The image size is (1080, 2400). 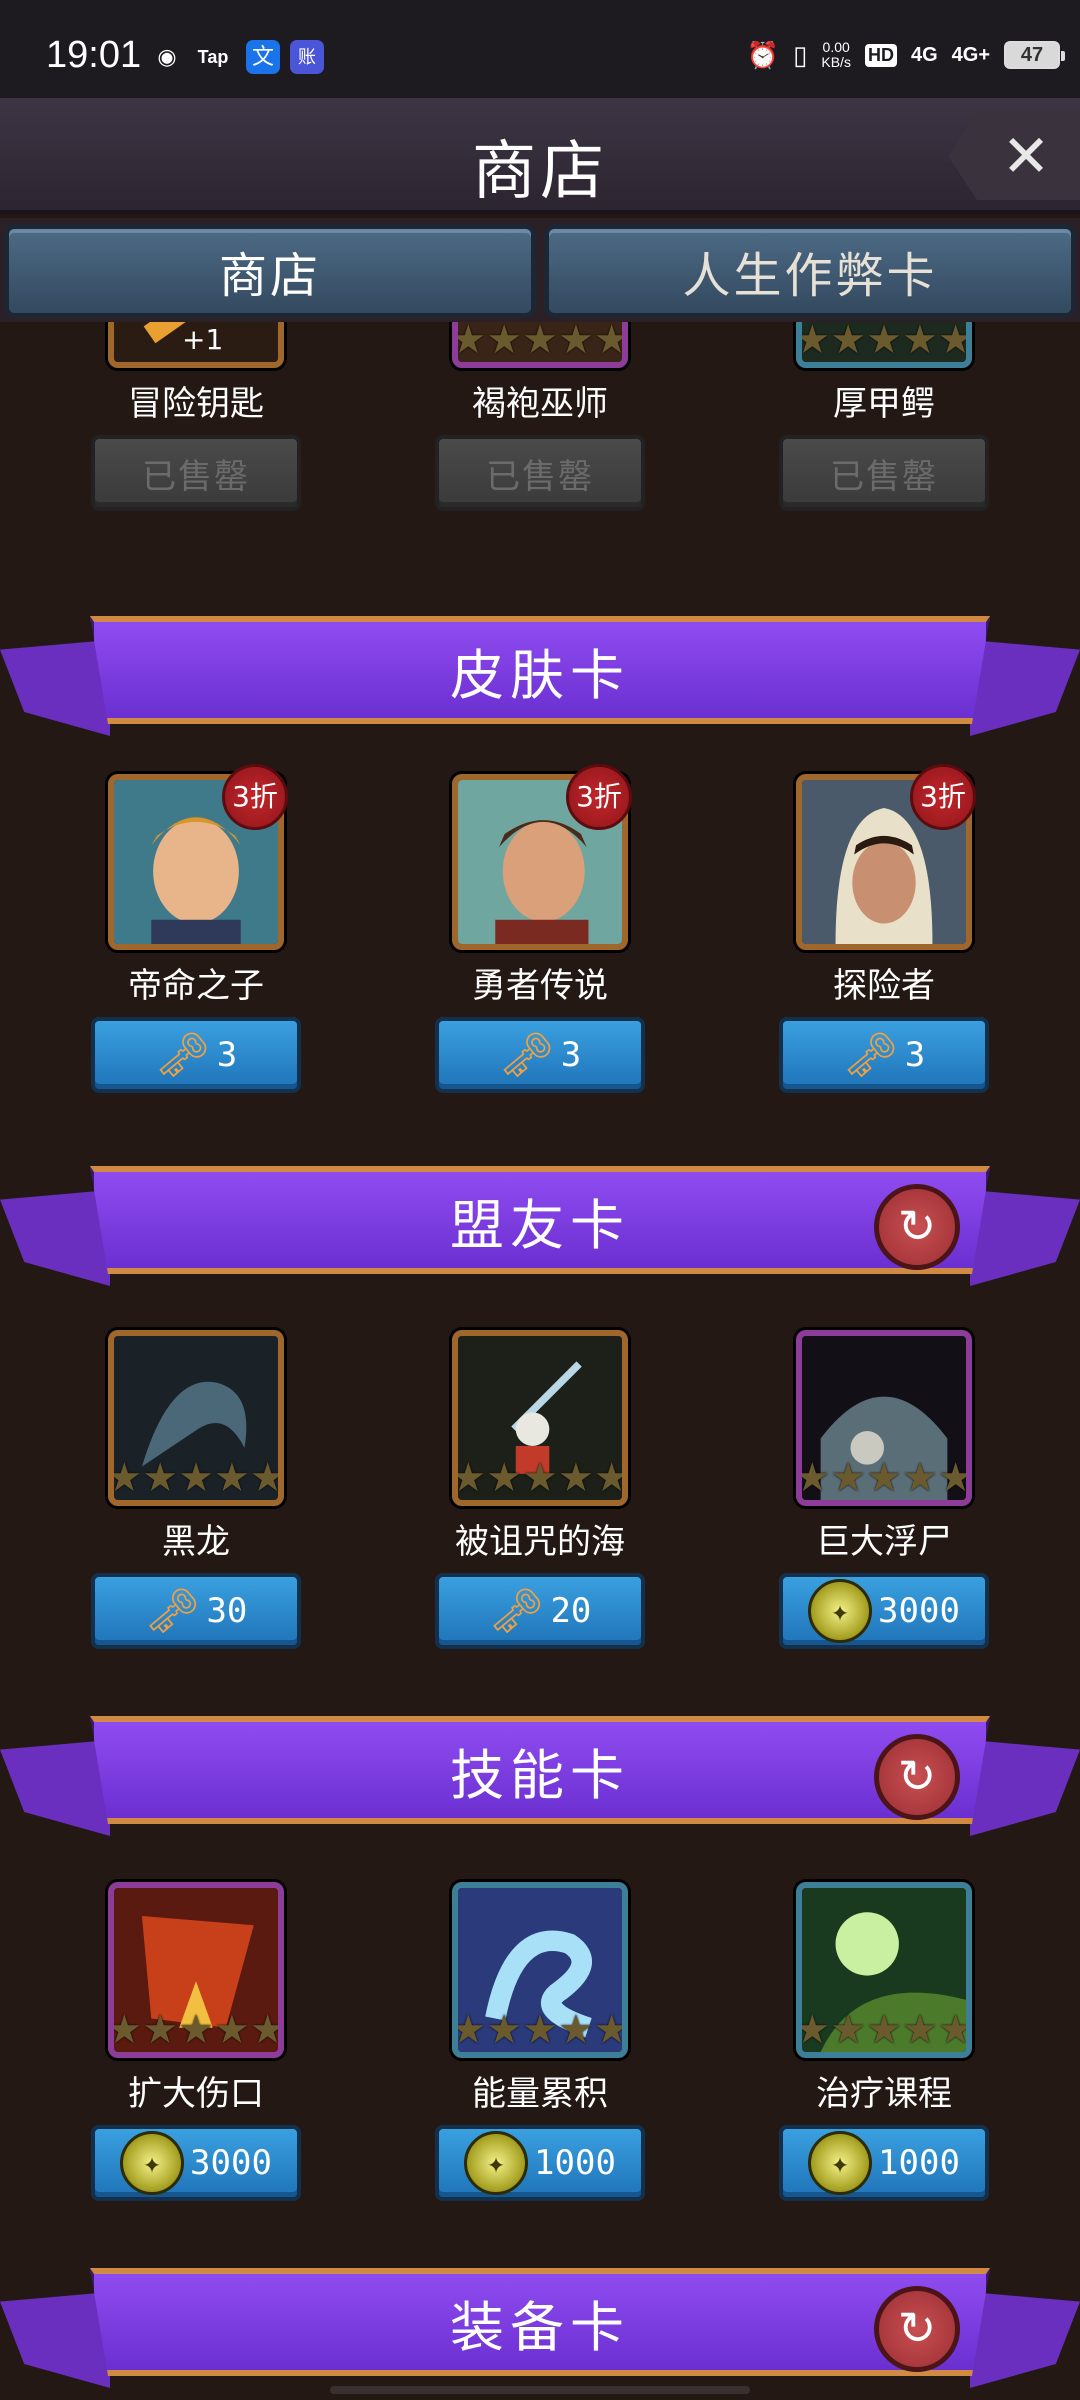 What do you see at coordinates (884, 404) in the screenshot?
I see `item-name: 厚甲鳄` at bounding box center [884, 404].